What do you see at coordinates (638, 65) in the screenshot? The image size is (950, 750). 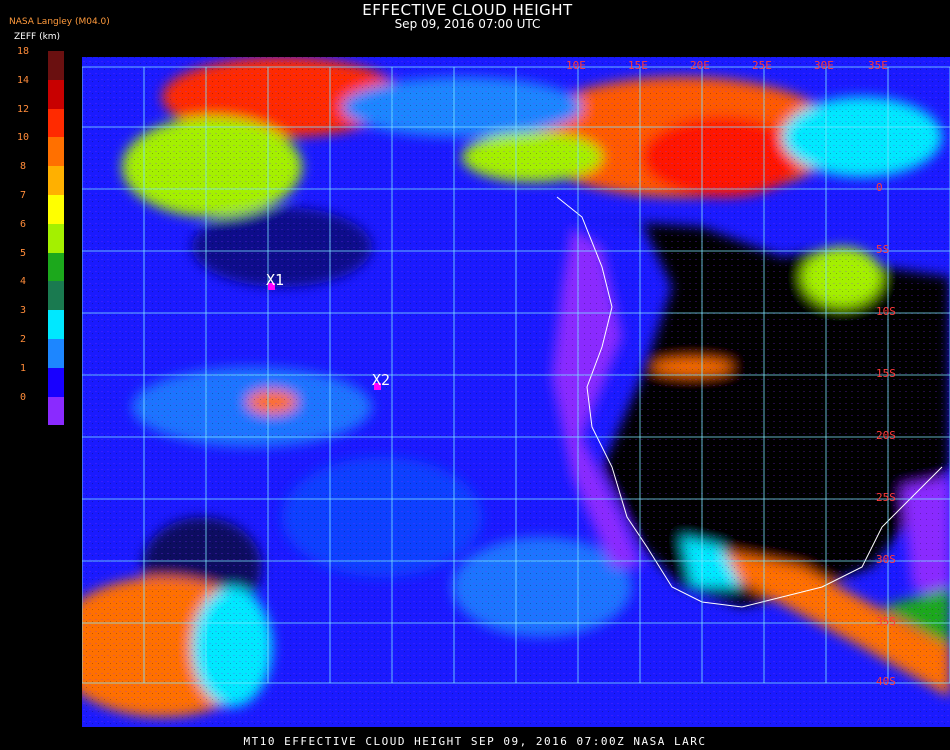 I see `longitude-label: 15E` at bounding box center [638, 65].